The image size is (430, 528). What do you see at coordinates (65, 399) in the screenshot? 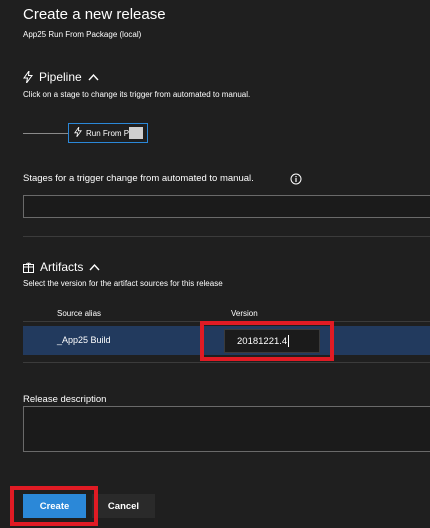
I see `release-description-label: Release description` at bounding box center [65, 399].